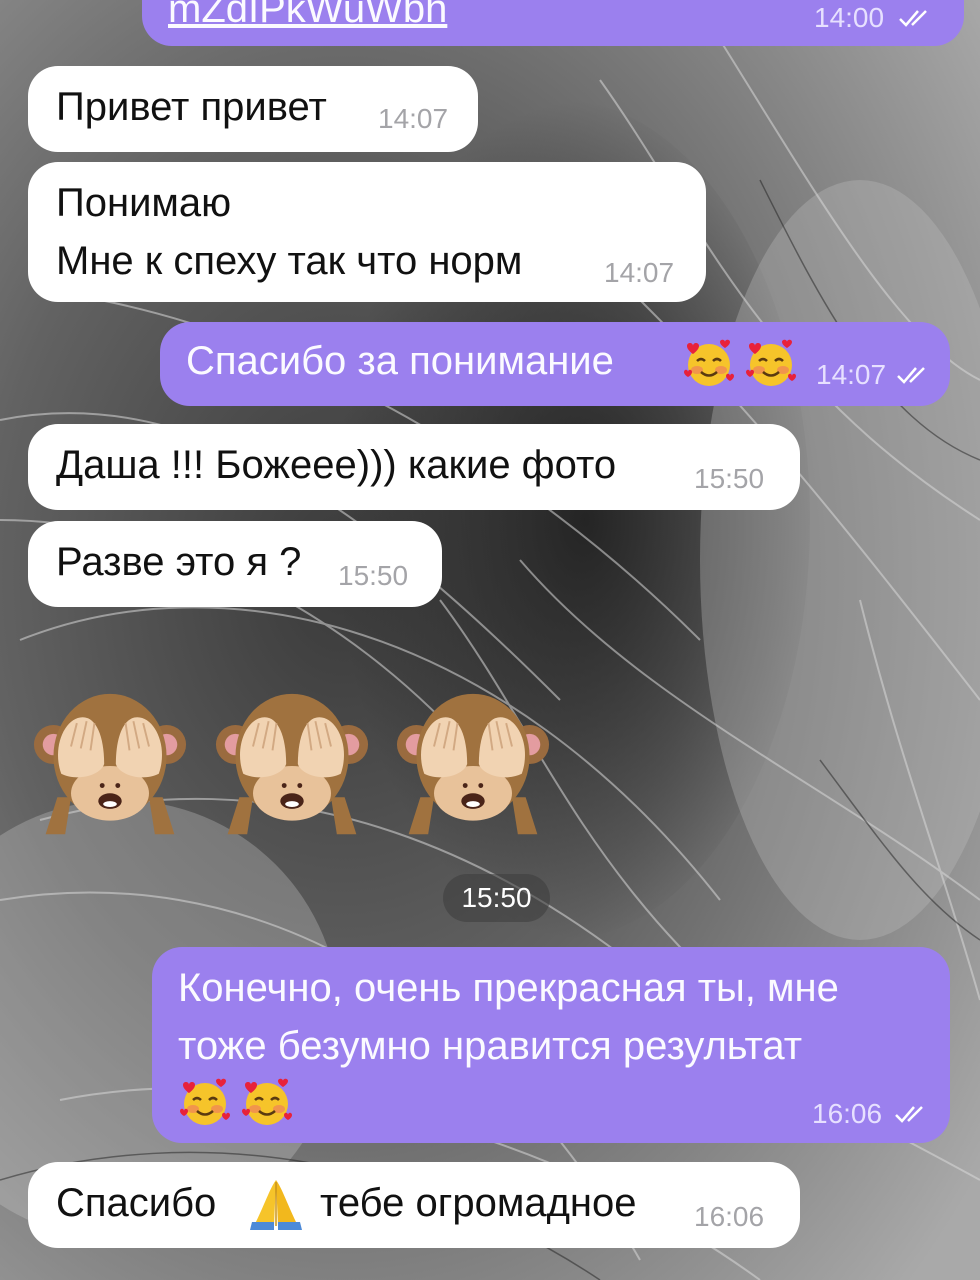 Image resolution: width=980 pixels, height=1280 pixels. What do you see at coordinates (276, 1205) in the screenshot?
I see `folded-hands-emoji` at bounding box center [276, 1205].